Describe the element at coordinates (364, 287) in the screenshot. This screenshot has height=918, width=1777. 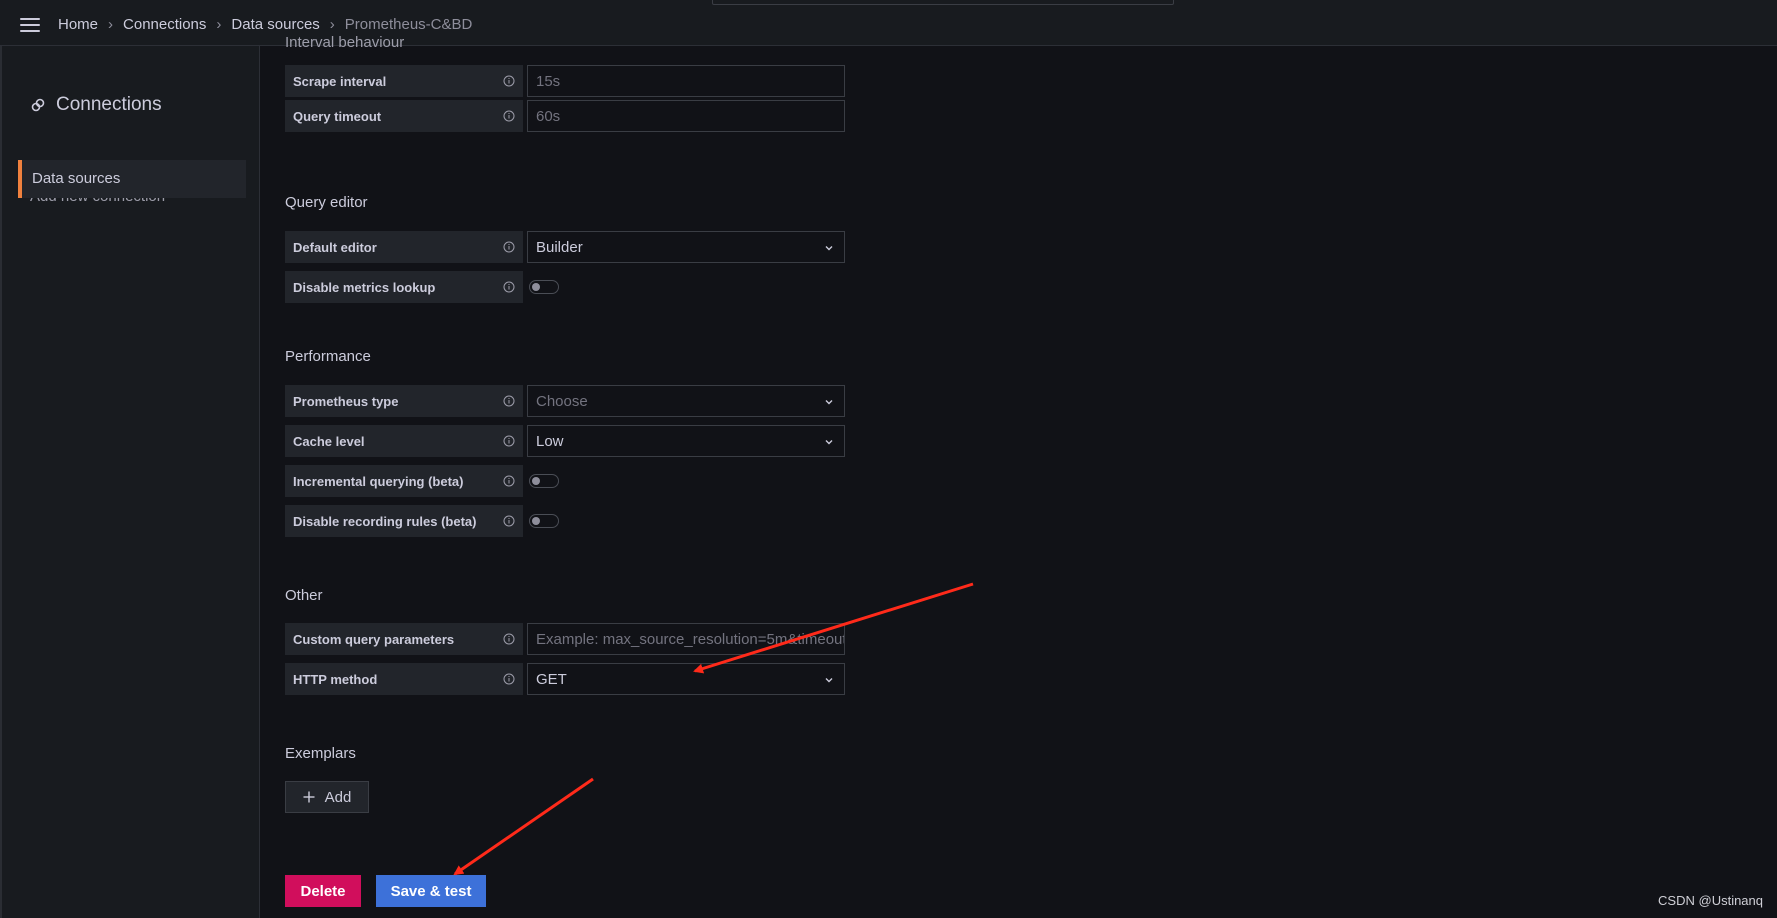
I see `label-text: Disable metrics lookup` at that location.